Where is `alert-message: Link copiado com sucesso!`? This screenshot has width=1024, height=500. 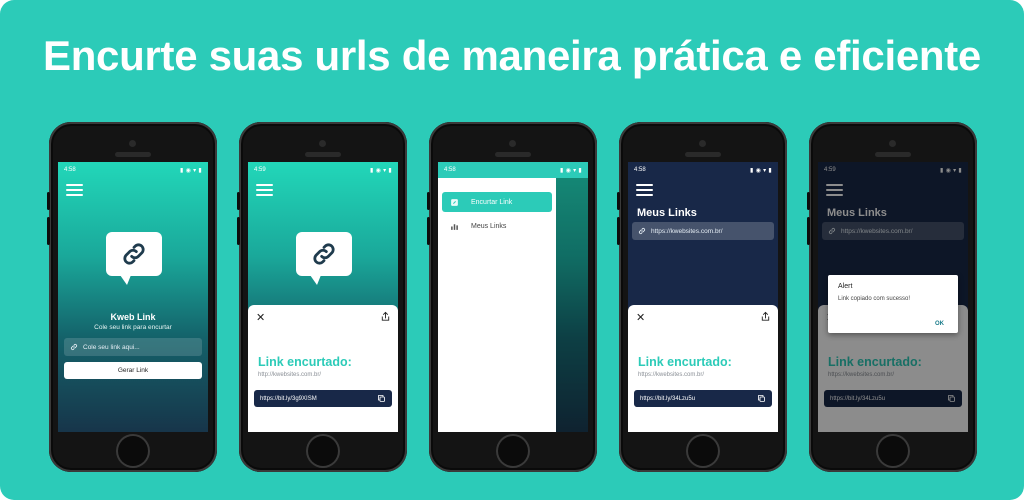
alert-message: Link copiado com sucesso! is located at coordinates (874, 299).